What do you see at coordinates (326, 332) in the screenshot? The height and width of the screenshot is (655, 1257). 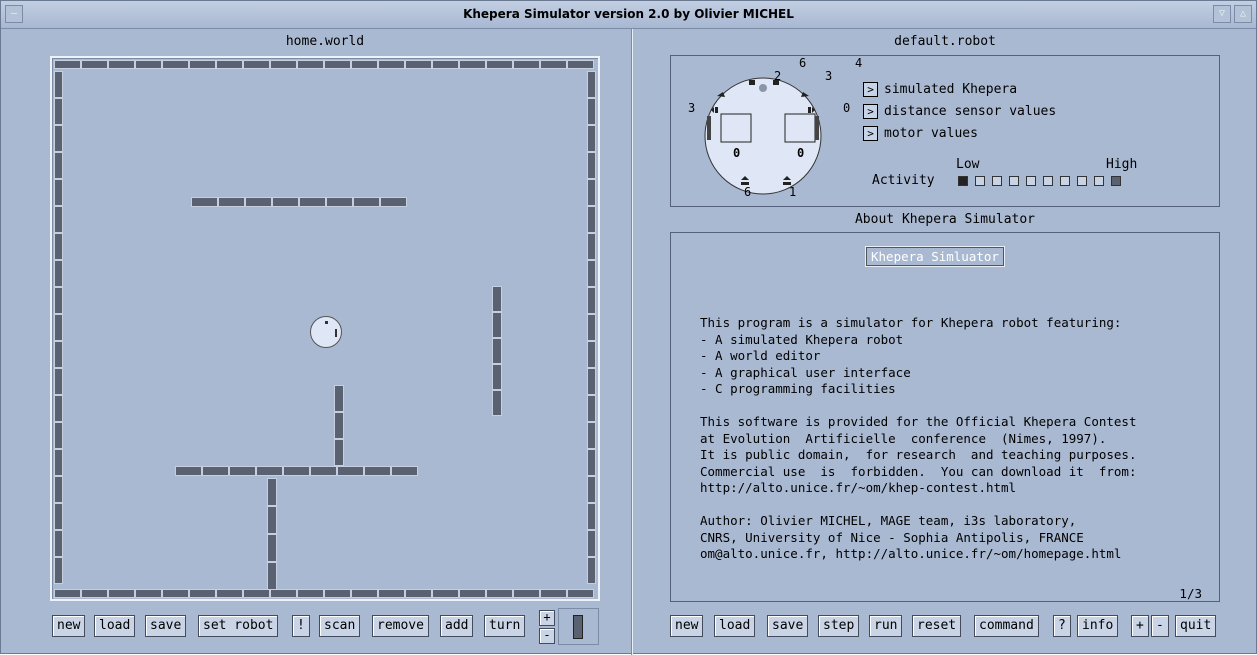 I see `robot-marker` at bounding box center [326, 332].